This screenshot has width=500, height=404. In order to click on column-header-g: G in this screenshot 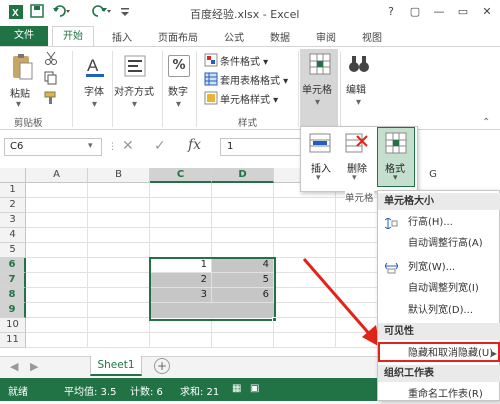, I will do `click(433, 175)`.